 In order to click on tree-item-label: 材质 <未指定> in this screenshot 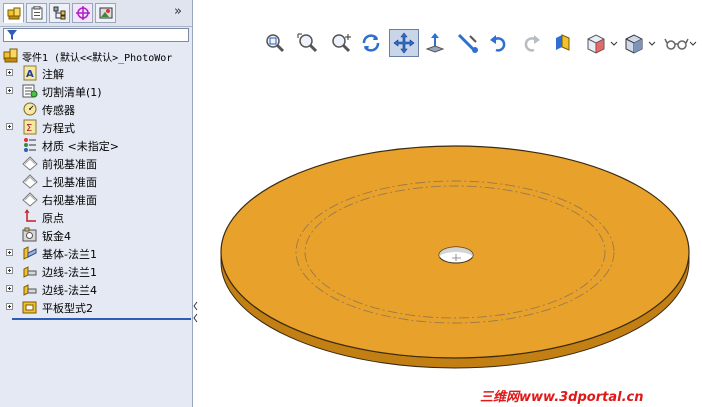, I will do `click(80, 146)`.